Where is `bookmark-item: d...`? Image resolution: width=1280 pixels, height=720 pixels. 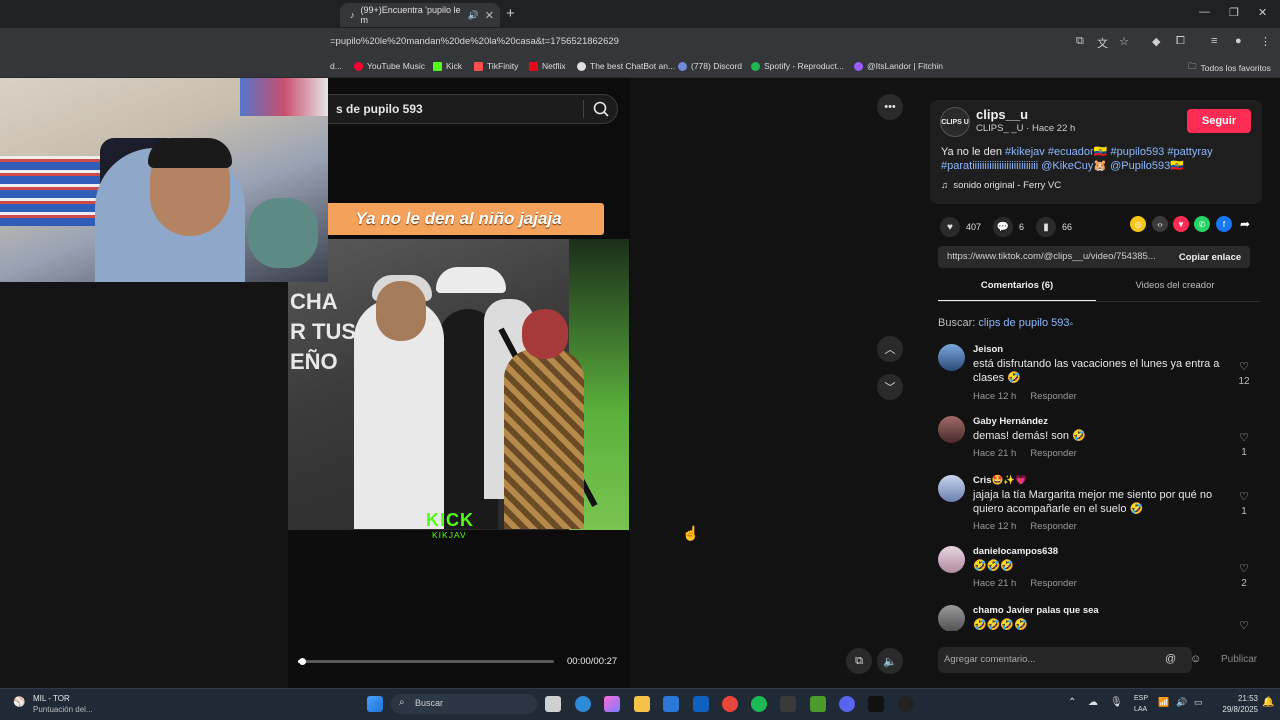 bookmark-item: d... is located at coordinates (336, 66).